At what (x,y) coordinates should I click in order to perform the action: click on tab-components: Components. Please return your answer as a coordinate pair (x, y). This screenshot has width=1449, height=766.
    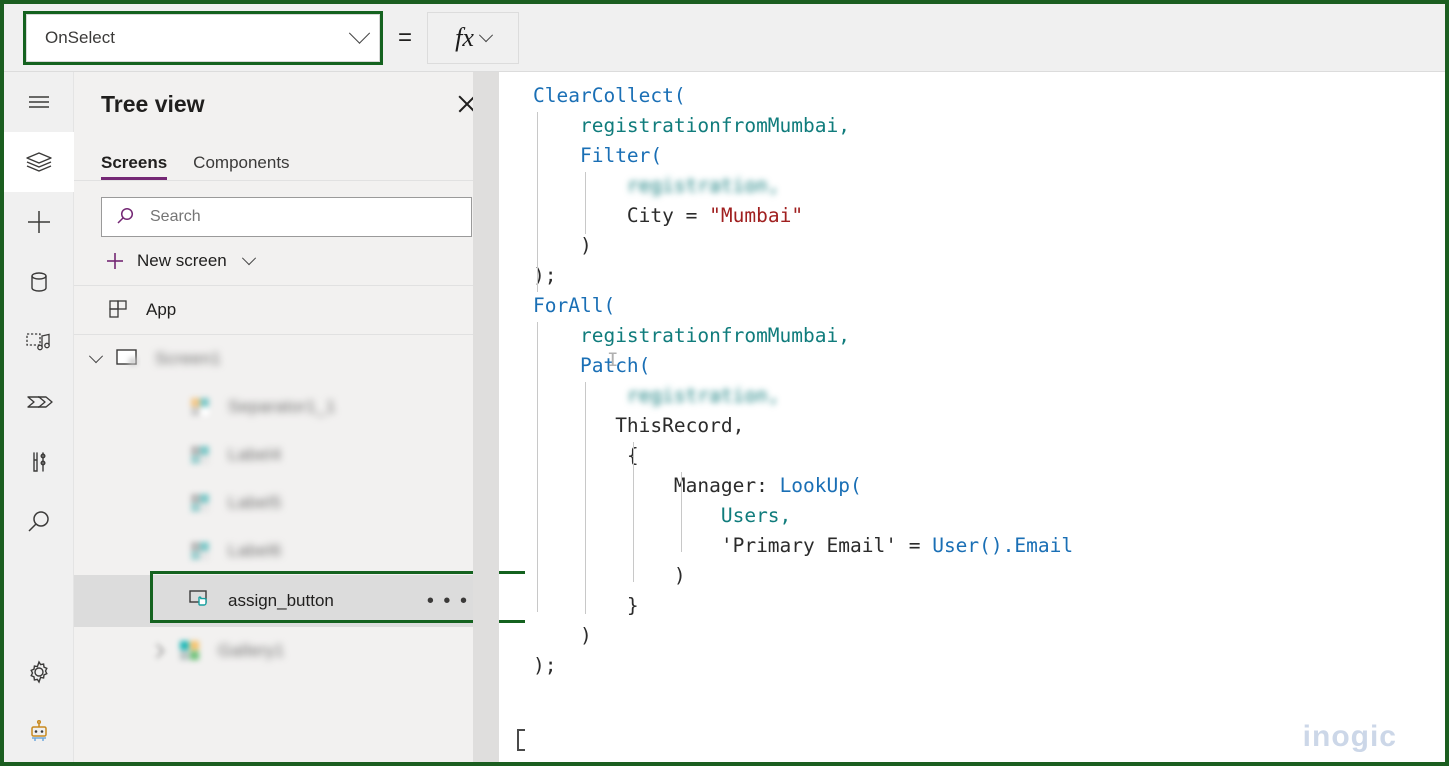
    Looking at the image, I should click on (241, 166).